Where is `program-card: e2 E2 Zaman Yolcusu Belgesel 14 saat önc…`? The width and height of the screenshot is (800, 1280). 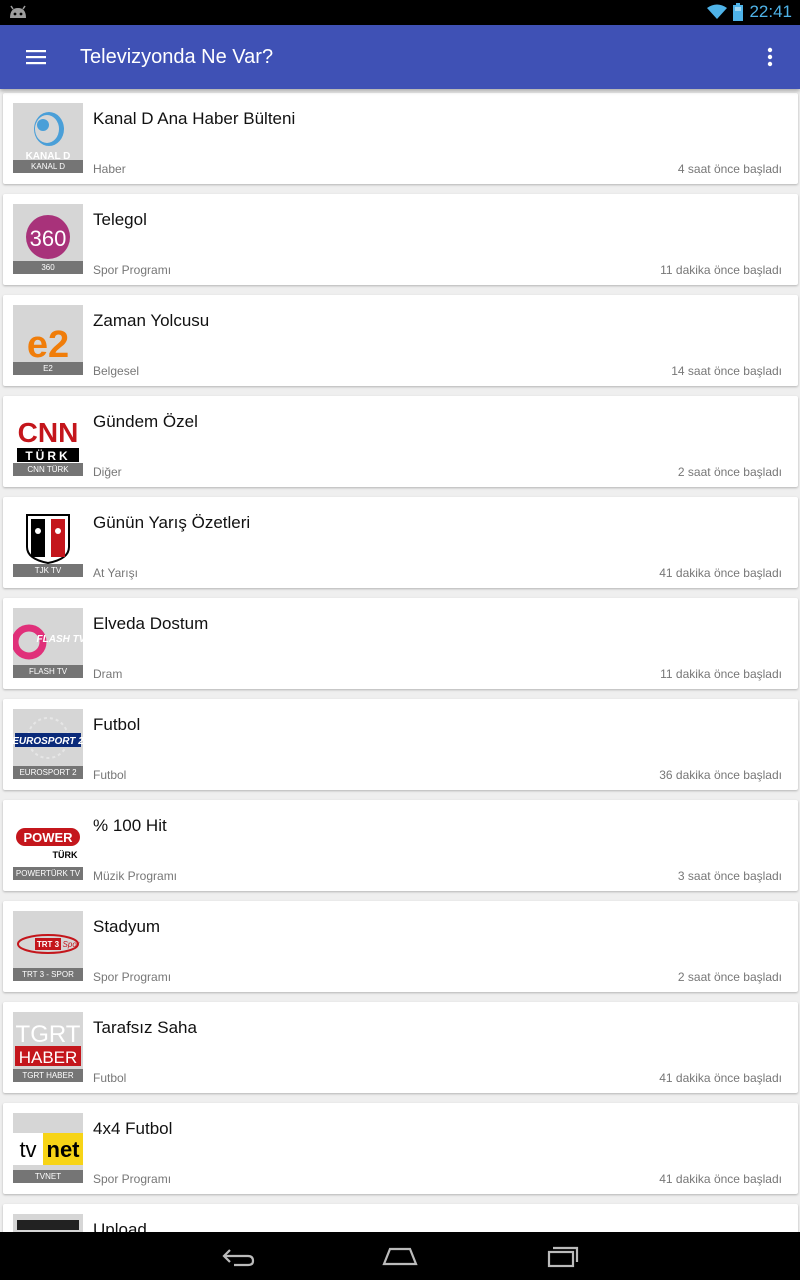 program-card: e2 E2 Zaman Yolcusu Belgesel 14 saat önc… is located at coordinates (400, 340).